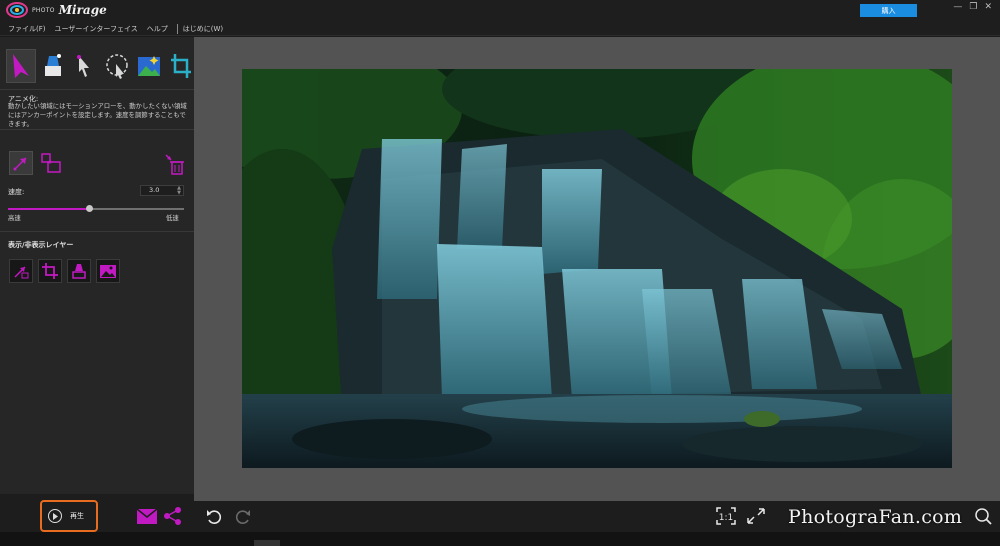  Describe the element at coordinates (875, 517) in the screenshot. I see `watermark-text: PhotograFan.com` at that location.